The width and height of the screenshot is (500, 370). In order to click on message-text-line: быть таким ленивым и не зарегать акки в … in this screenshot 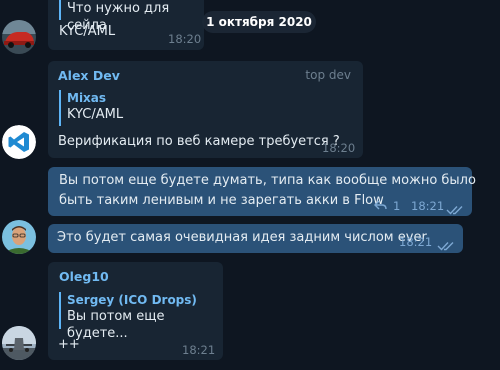, I will do `click(221, 200)`.